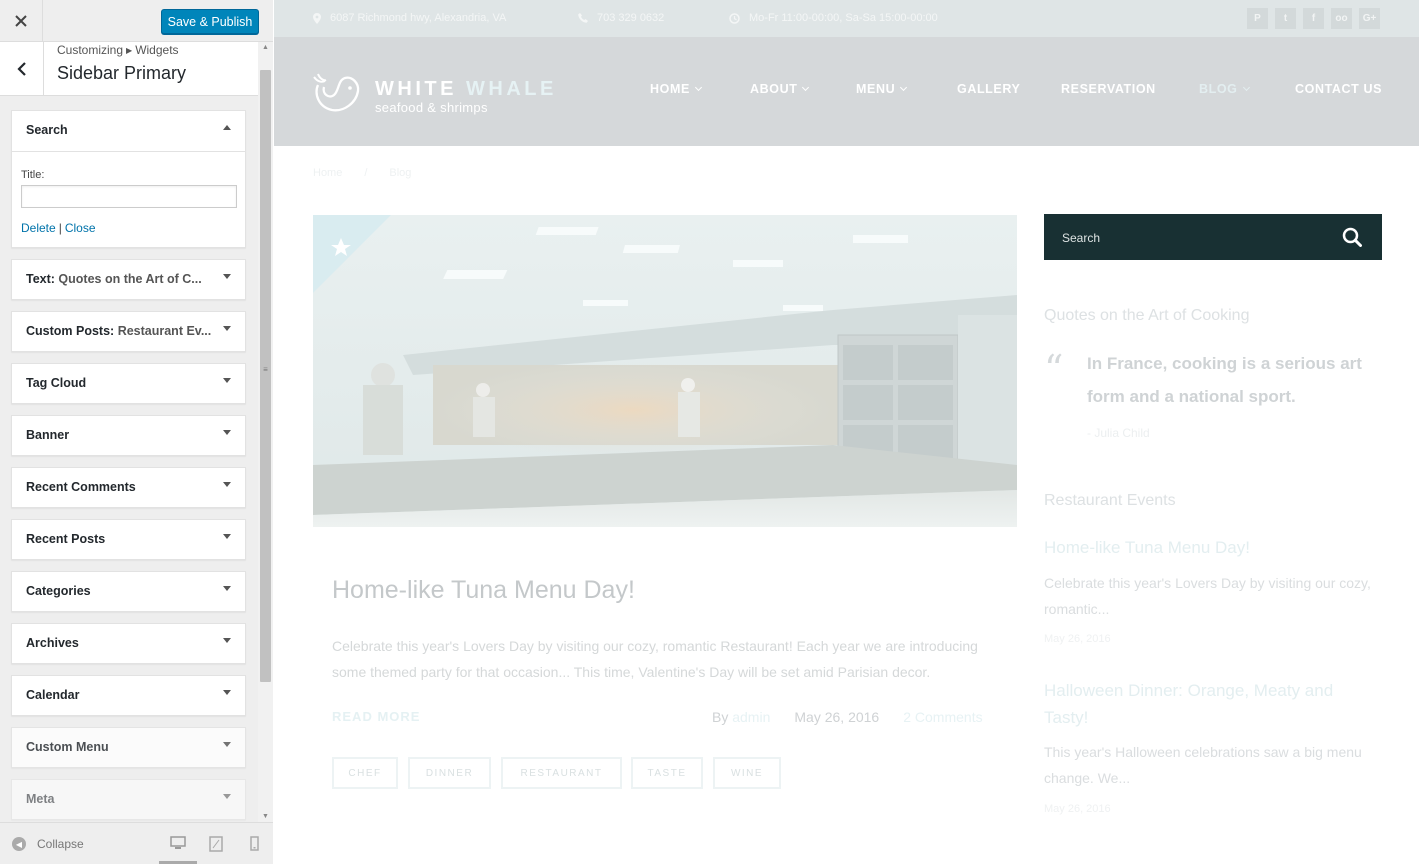 This screenshot has height=864, width=1419. I want to click on phone-text: 703 329 0632, so click(631, 18).